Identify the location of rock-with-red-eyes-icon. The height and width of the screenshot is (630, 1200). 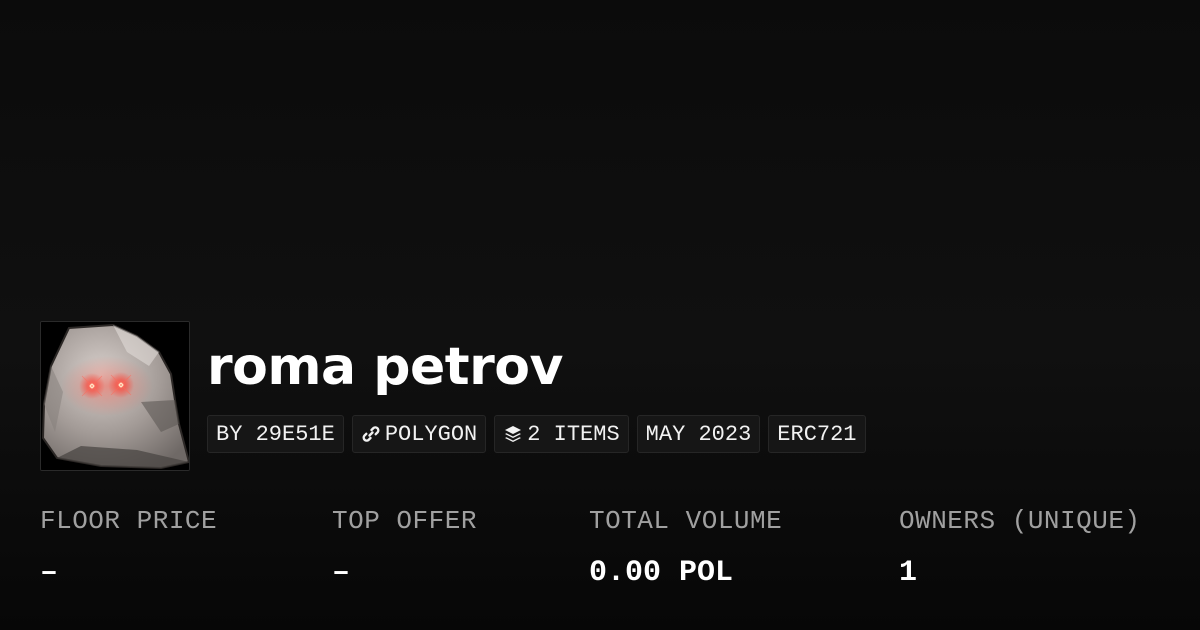
(115, 396).